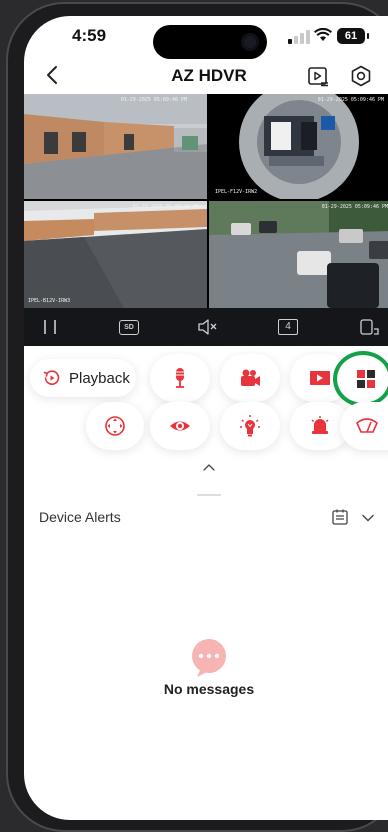 The image size is (388, 832). I want to click on layout-count-icon: 4, so click(288, 327).